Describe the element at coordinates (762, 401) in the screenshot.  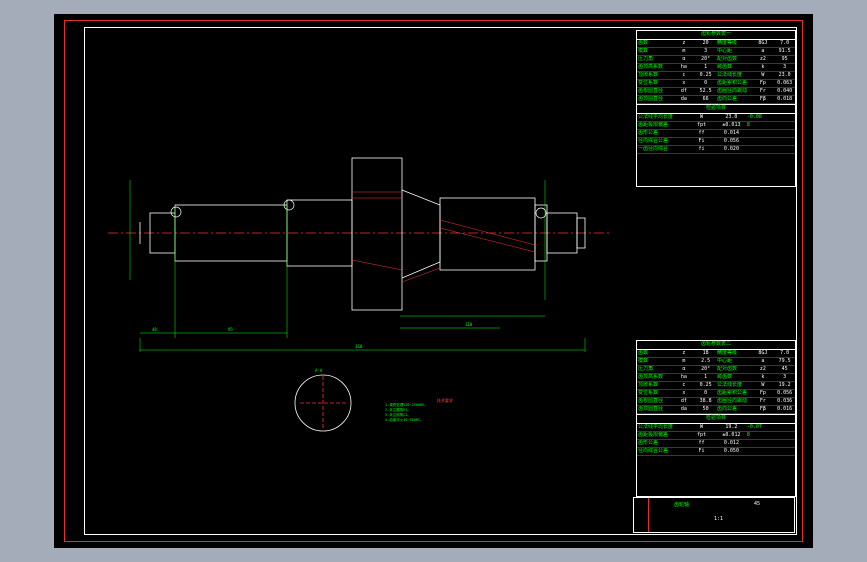
I see `table-cell: Fr` at that location.